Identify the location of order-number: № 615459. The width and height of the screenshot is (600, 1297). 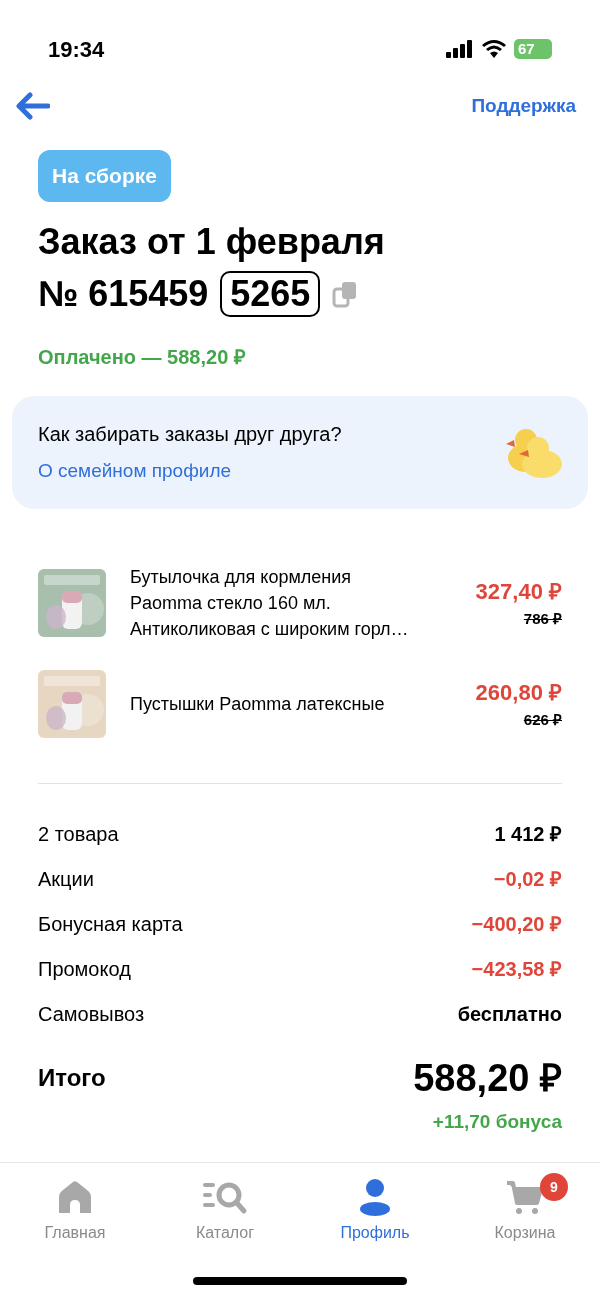
(123, 293).